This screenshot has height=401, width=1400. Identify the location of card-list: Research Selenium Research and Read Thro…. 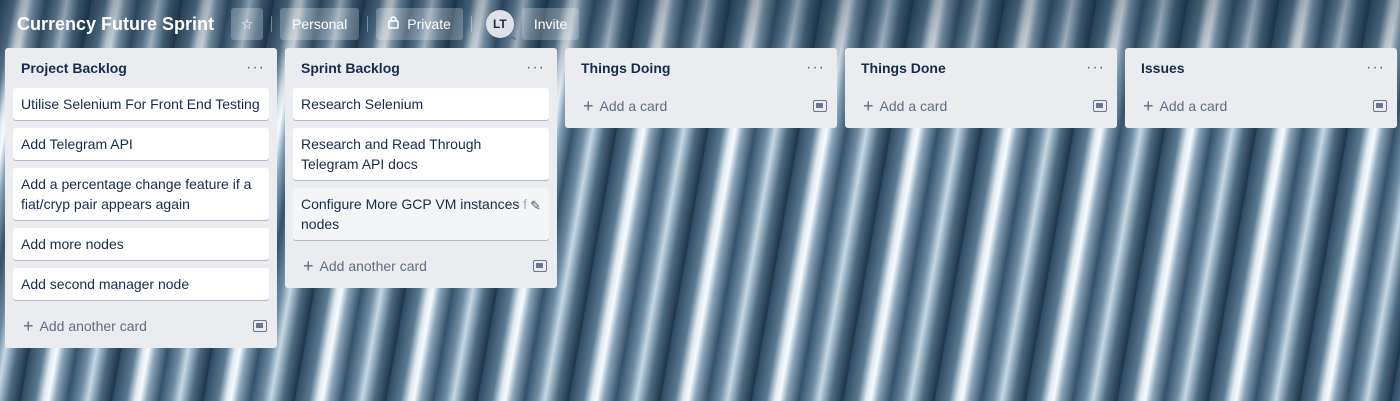
(421, 164).